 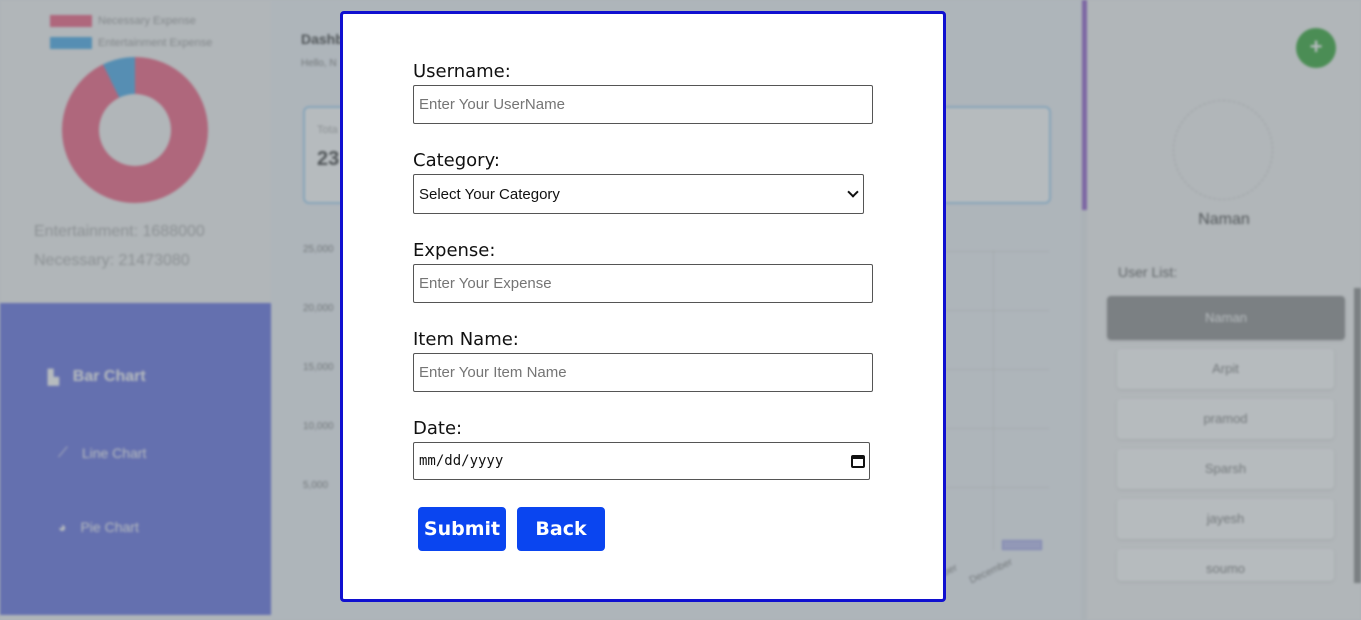 I want to click on date-input-value: mm/dd/yyyy, so click(x=461, y=461).